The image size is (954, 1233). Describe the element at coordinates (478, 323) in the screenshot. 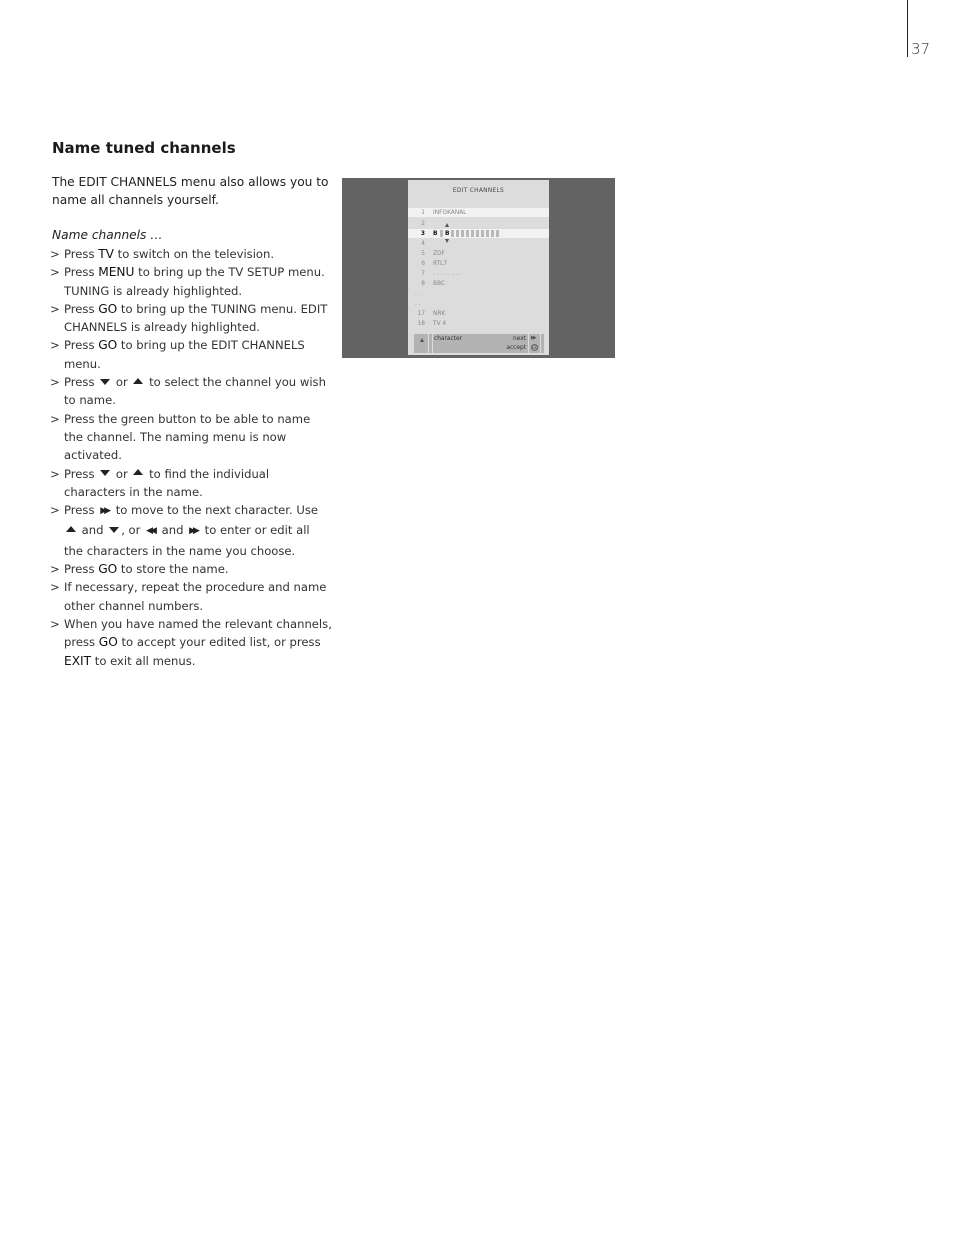

I see `channel-row: 18 TV 4` at that location.